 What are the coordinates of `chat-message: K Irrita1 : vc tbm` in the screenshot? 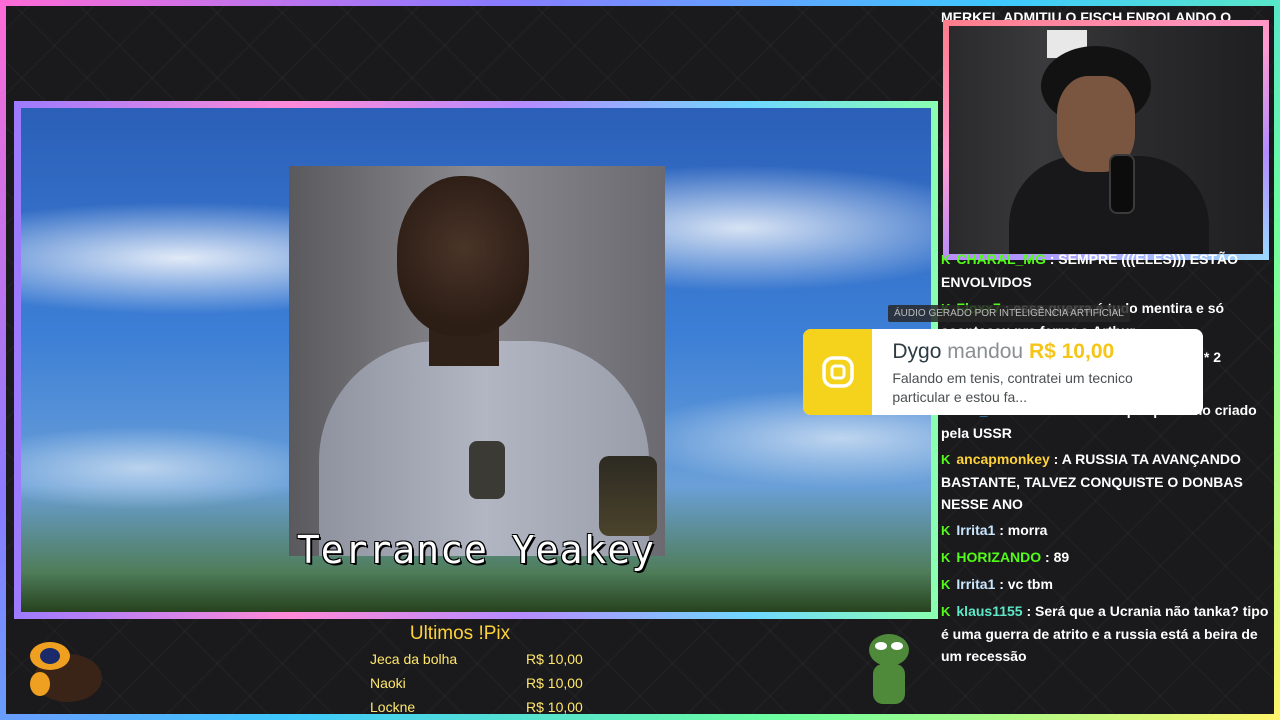 It's located at (1107, 584).